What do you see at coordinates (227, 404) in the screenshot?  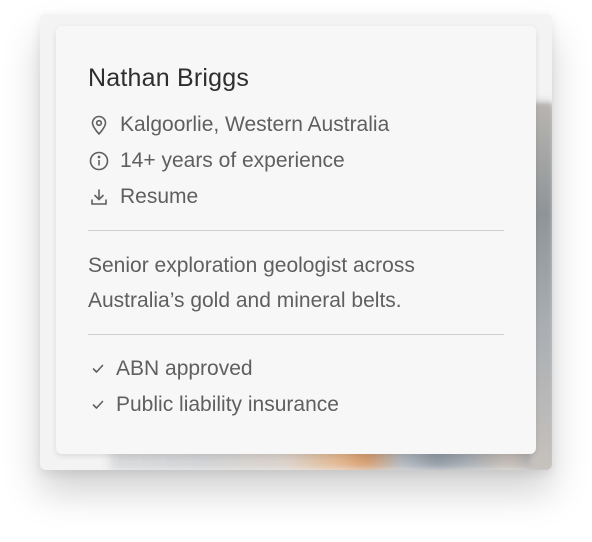 I see `verification-label: Public liability insurance` at bounding box center [227, 404].